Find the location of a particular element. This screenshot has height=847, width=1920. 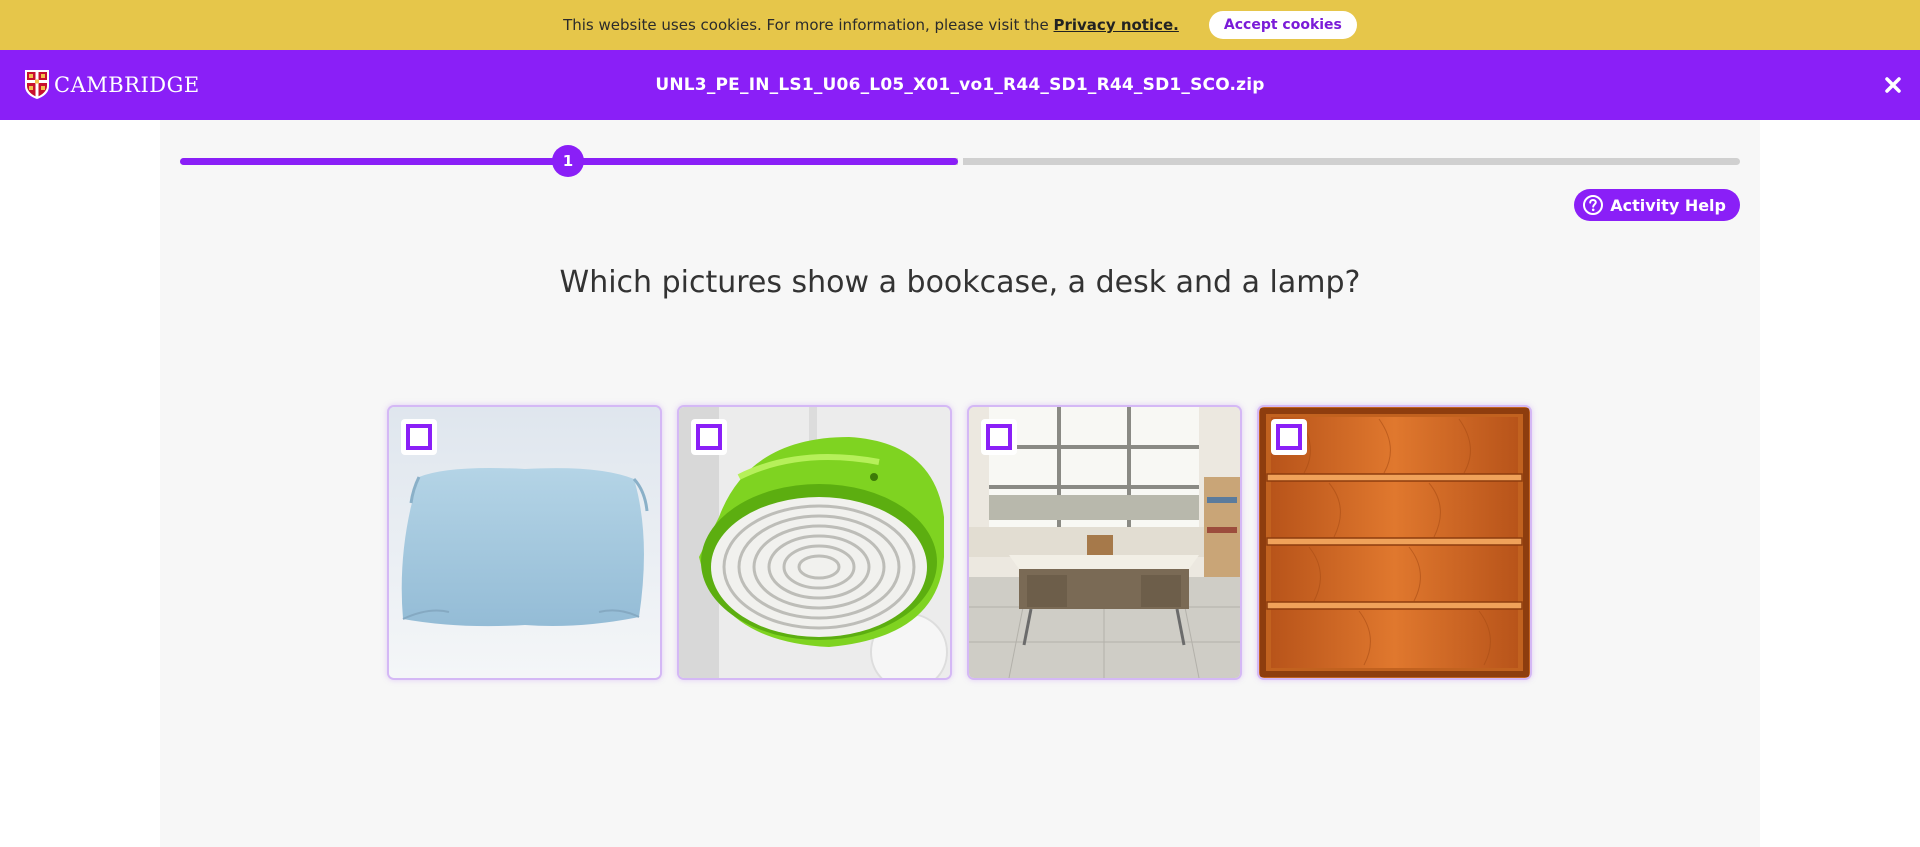

desk-checkbox is located at coordinates (999, 437).